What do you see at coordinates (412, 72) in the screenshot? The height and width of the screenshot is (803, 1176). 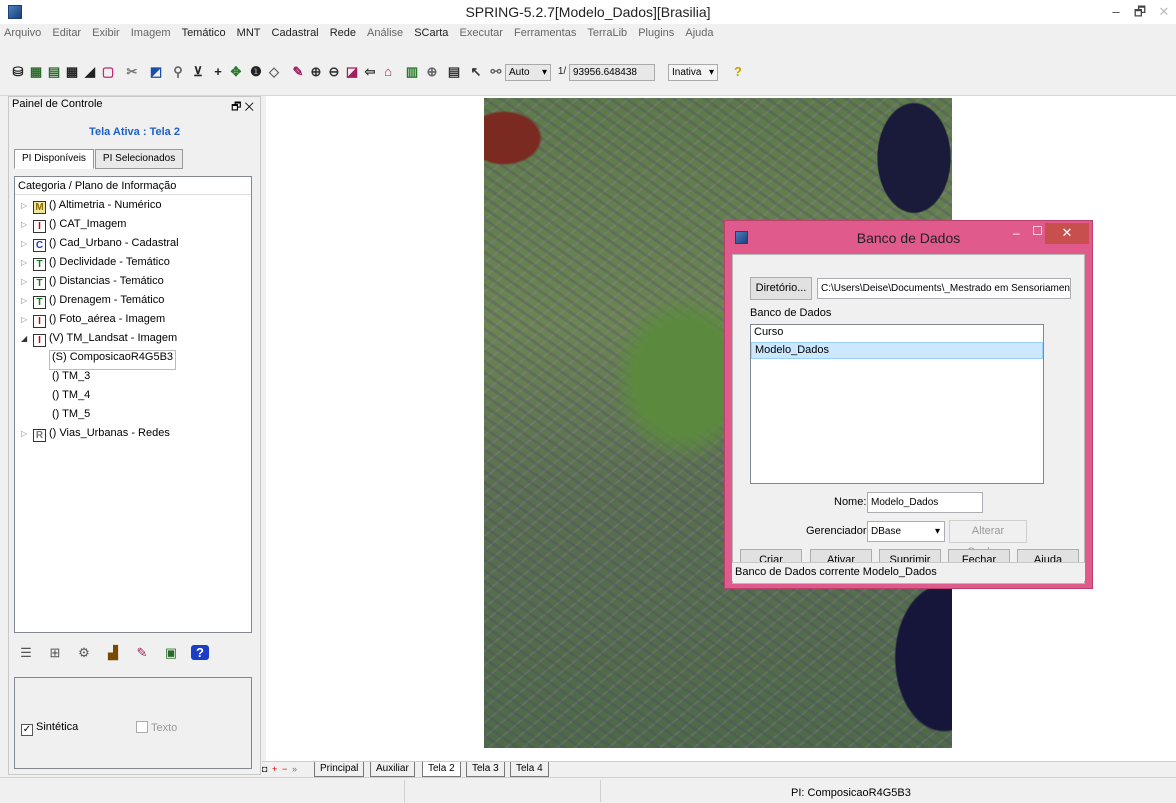 I see `palette-icon: ▥` at bounding box center [412, 72].